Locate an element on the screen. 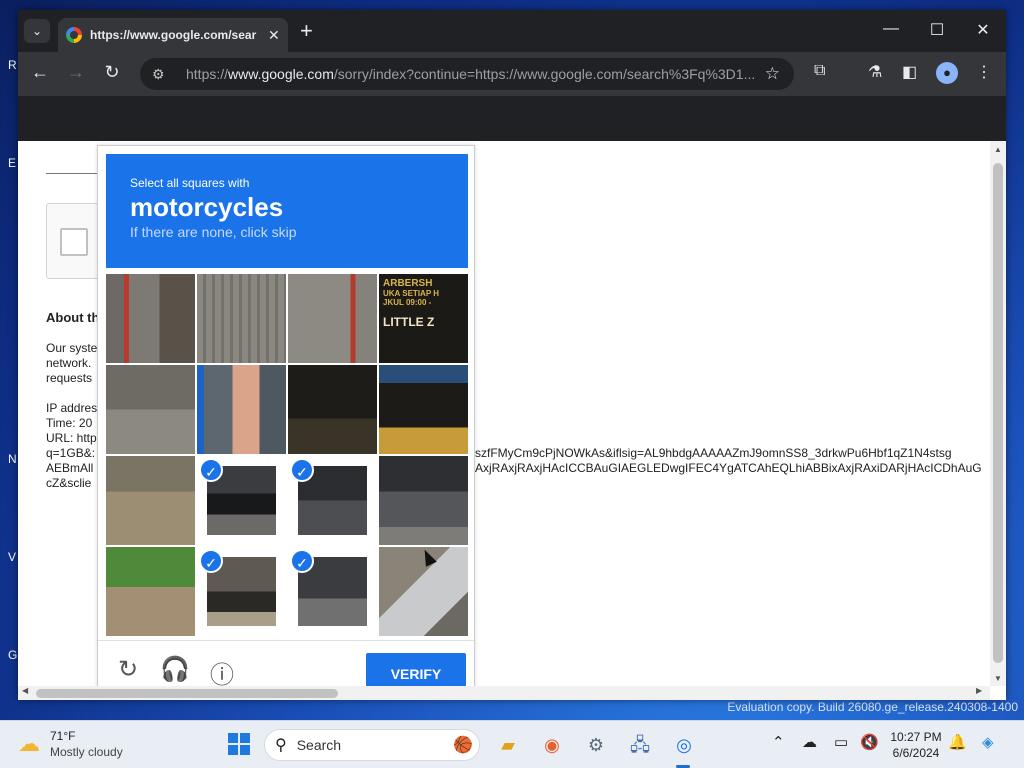 The width and height of the screenshot is (1024, 768). maximize-icon: ☐ is located at coordinates (937, 30).